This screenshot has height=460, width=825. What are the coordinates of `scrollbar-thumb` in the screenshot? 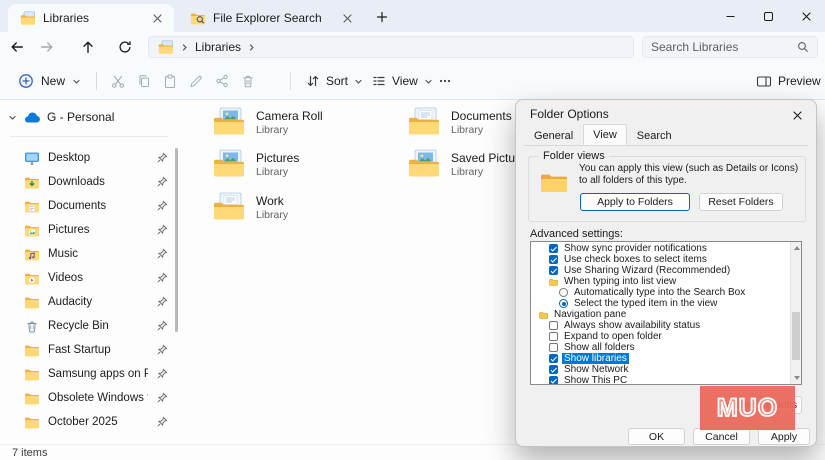 It's located at (796, 336).